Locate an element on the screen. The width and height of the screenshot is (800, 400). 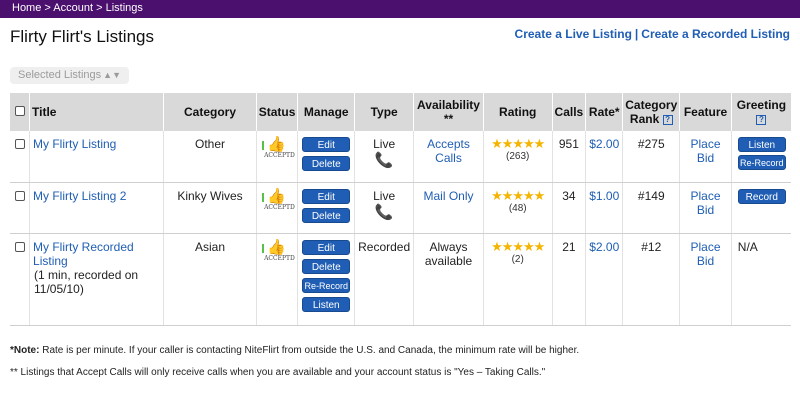
recording-note: (1 min, recorded on 11/05/10) is located at coordinates (86, 281).